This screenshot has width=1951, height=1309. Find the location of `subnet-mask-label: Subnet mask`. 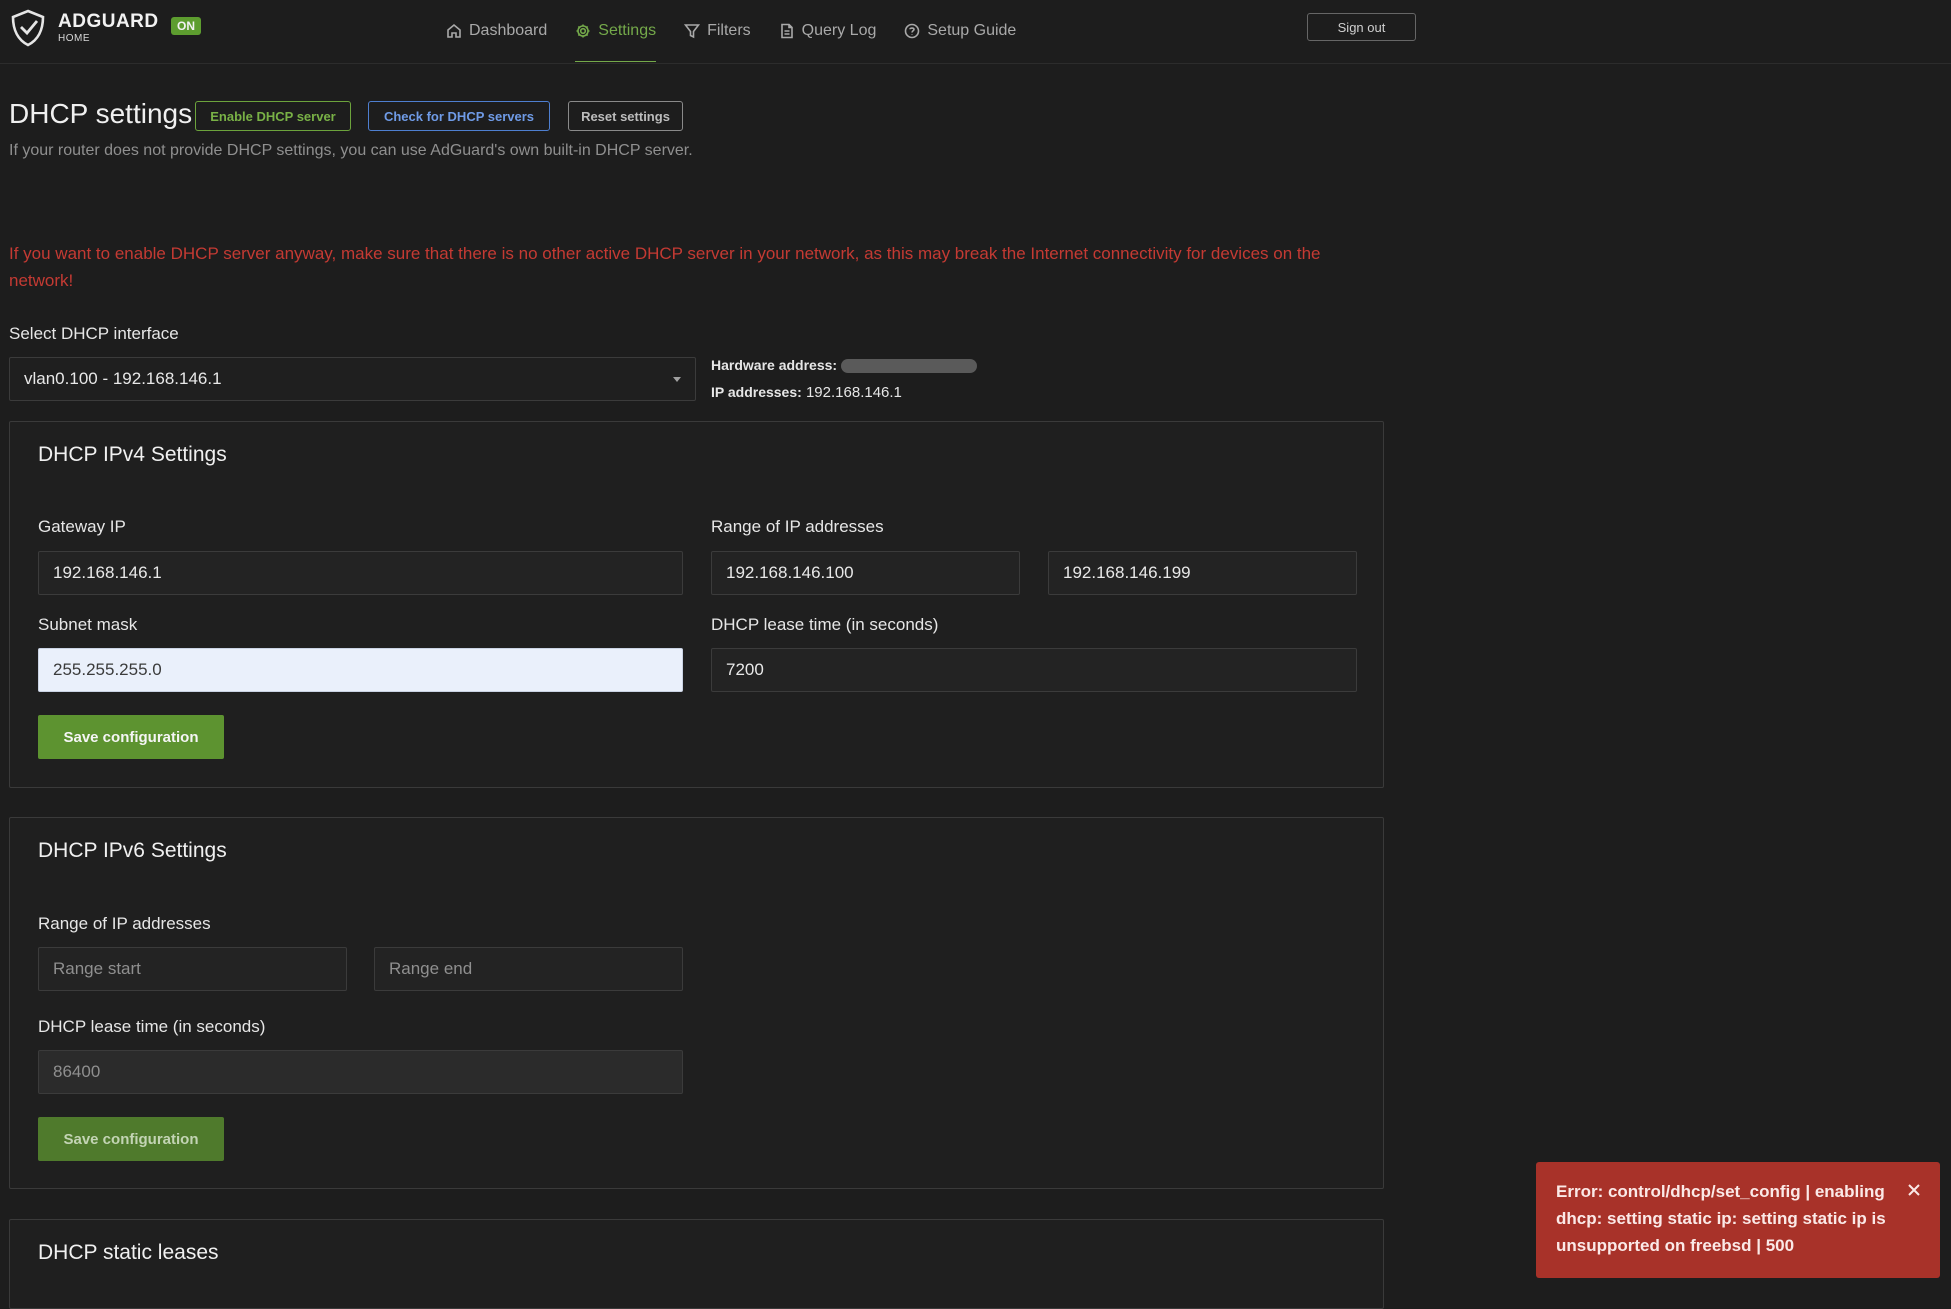

subnet-mask-label: Subnet mask is located at coordinates (88, 624).